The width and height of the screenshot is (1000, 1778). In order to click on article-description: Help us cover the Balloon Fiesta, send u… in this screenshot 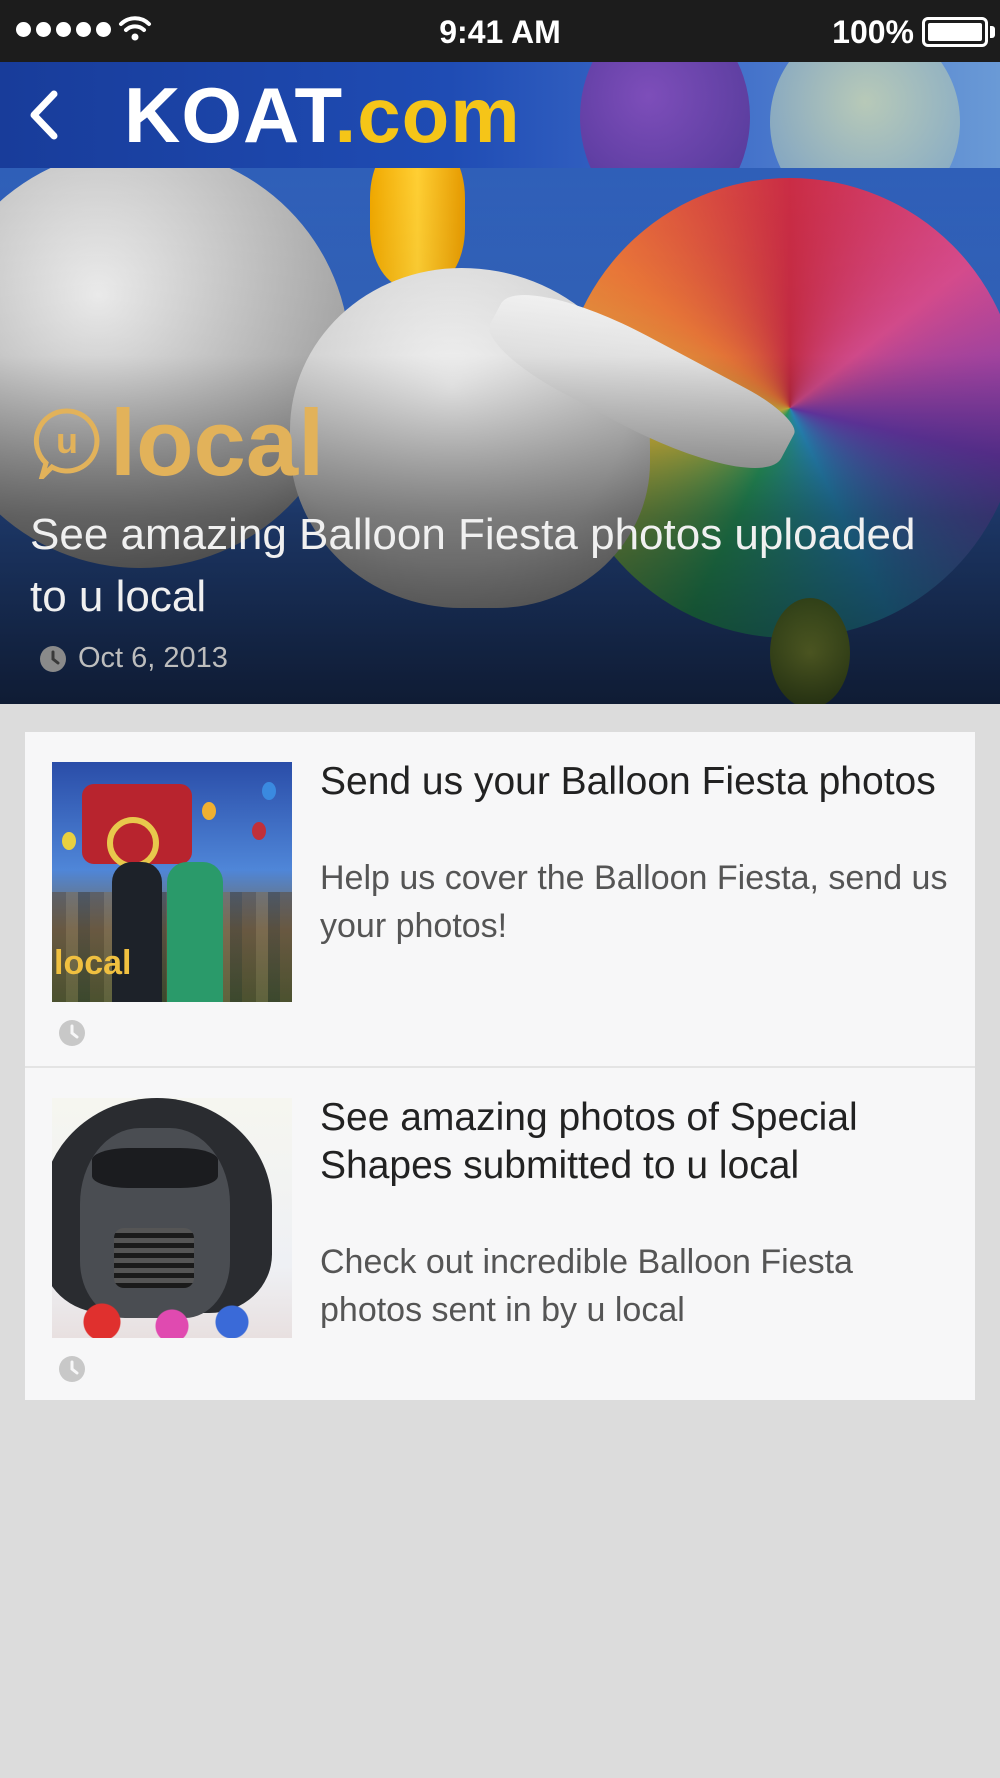, I will do `click(634, 902)`.